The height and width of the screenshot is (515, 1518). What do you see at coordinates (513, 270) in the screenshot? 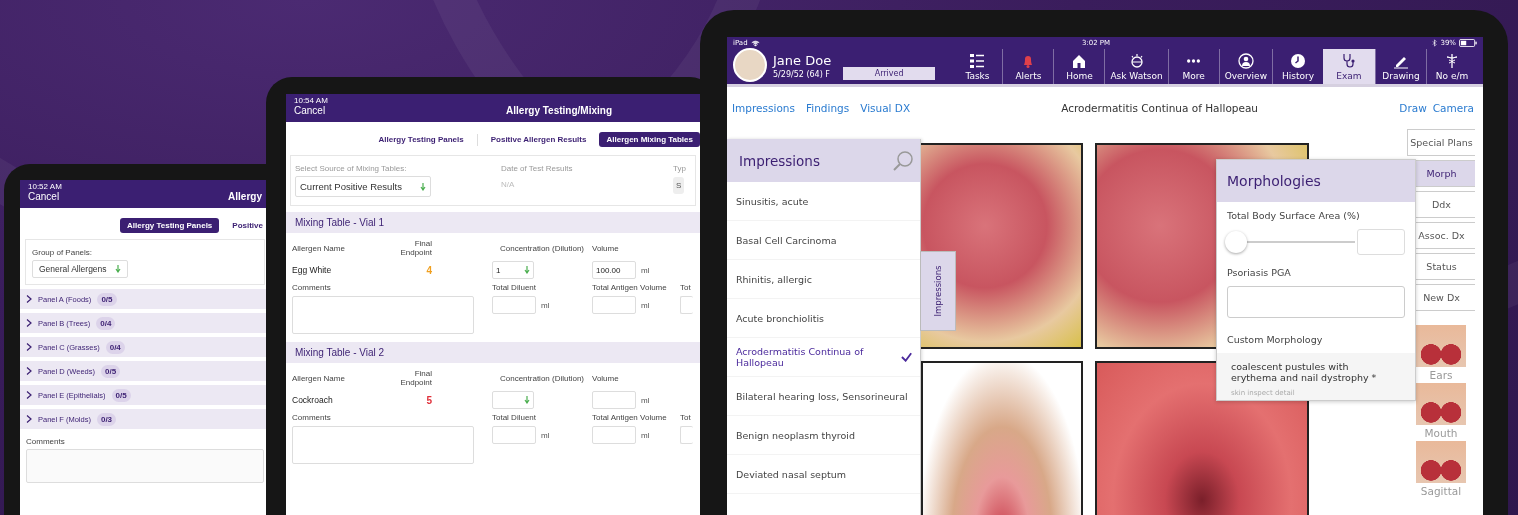
I see `dropdown: 1` at bounding box center [513, 270].